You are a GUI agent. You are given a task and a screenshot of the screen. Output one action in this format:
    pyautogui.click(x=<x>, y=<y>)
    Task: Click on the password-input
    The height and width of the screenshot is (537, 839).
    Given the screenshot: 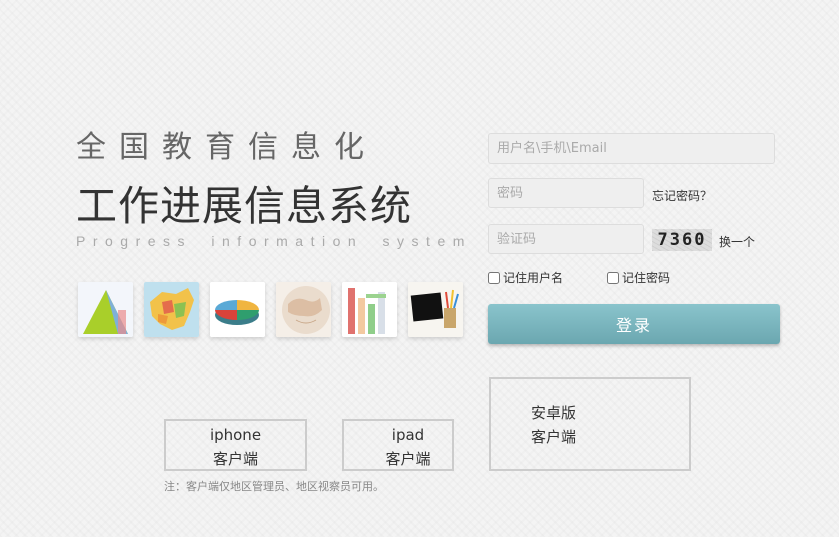 What is the action you would take?
    pyautogui.click(x=566, y=193)
    